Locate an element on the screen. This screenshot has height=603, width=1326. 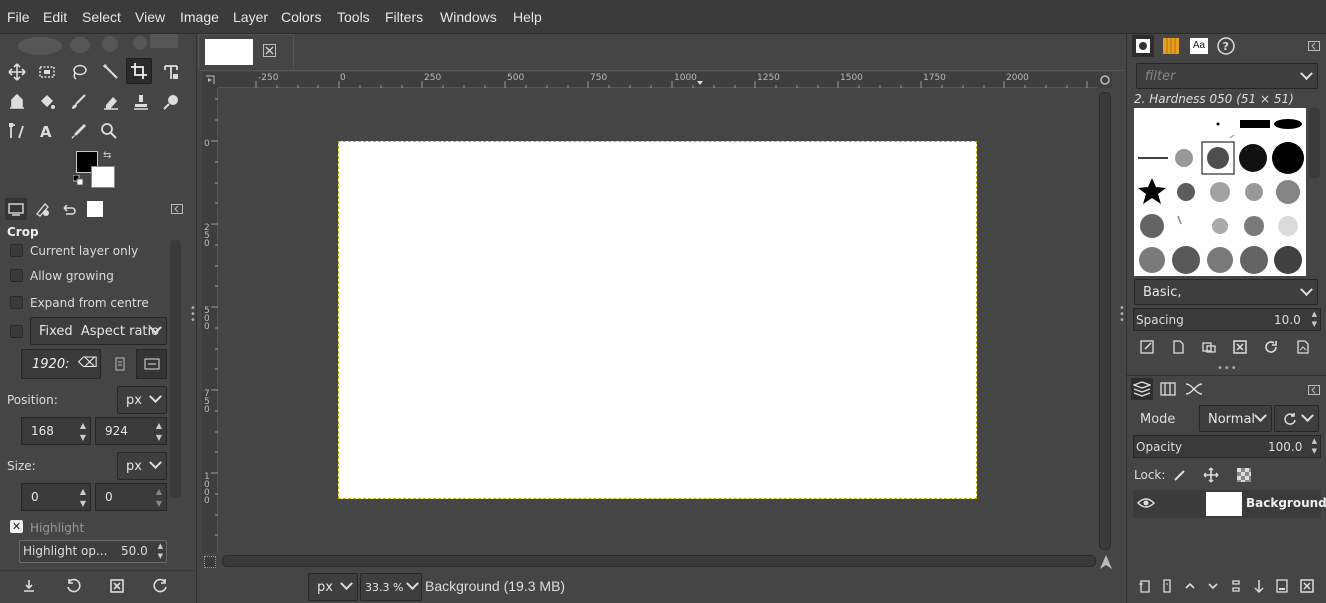
image-tab is located at coordinates (246, 52).